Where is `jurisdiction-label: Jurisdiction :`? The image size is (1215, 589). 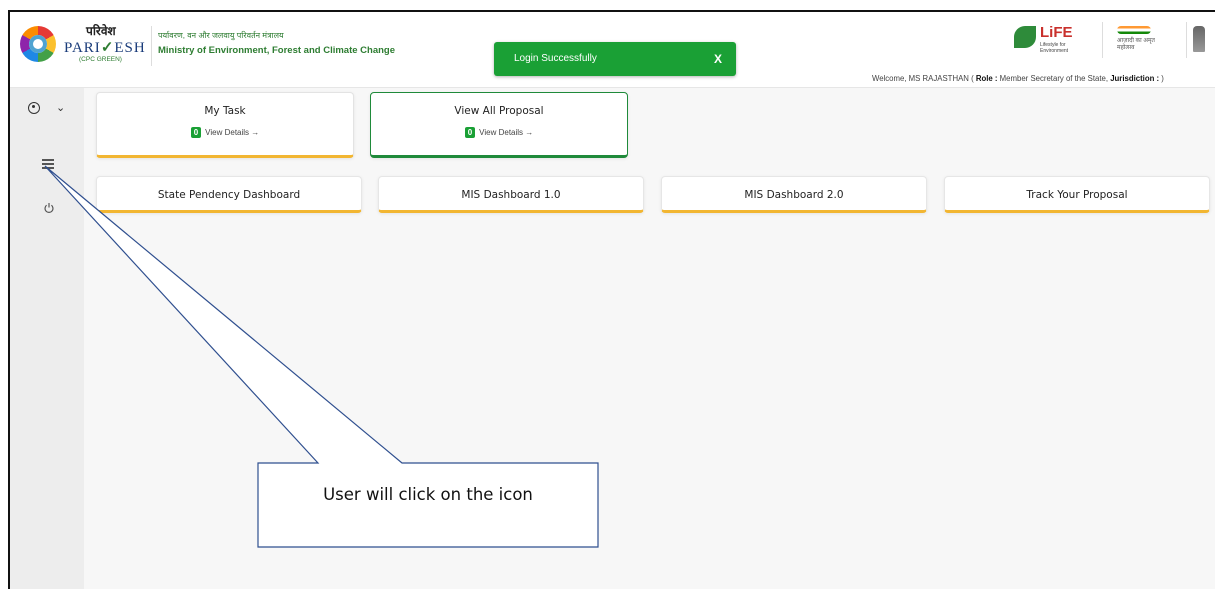 jurisdiction-label: Jurisdiction : is located at coordinates (1135, 78).